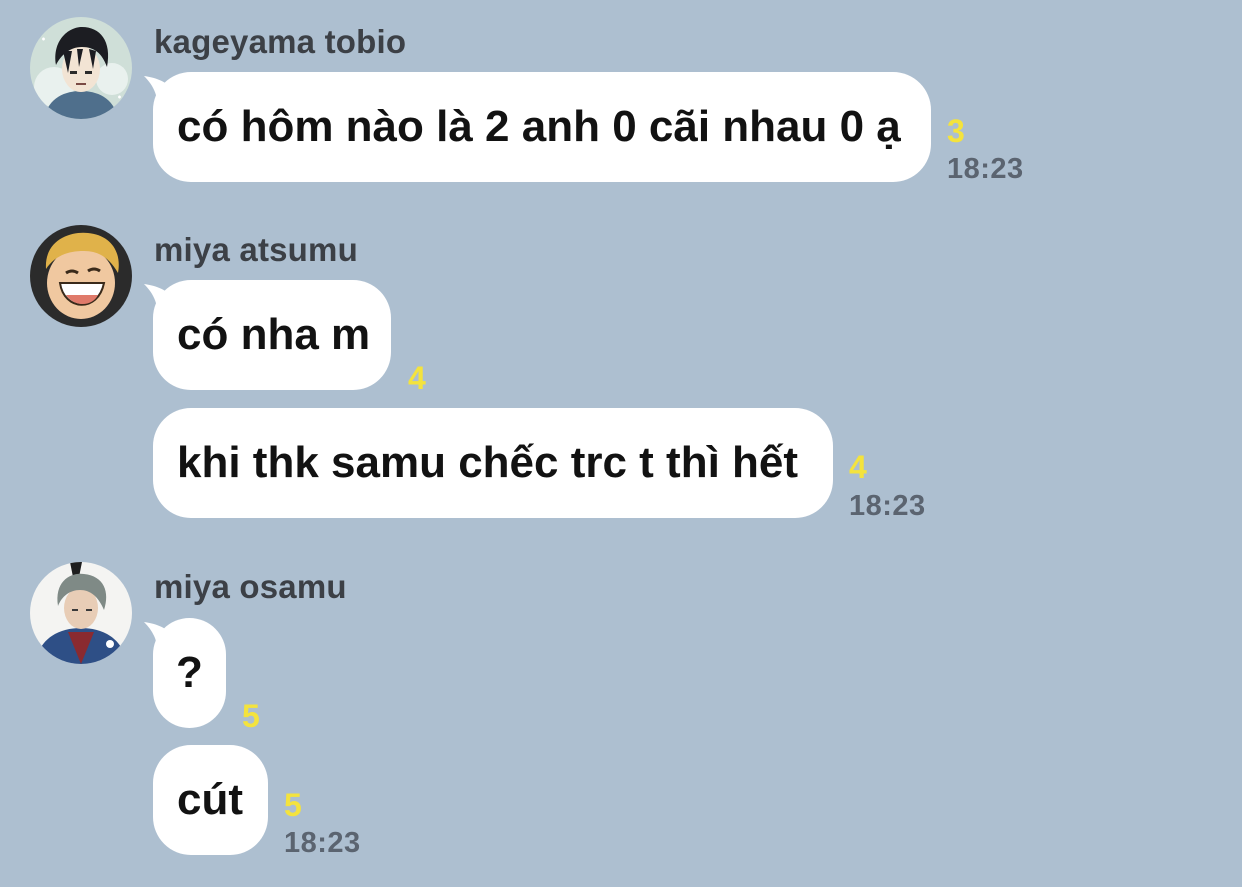 The image size is (1242, 887). I want to click on message-text: ?, so click(189, 672).